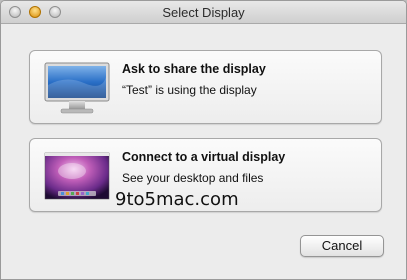 The image size is (407, 280). What do you see at coordinates (194, 69) in the screenshot?
I see `option-title: Ask to share the display` at bounding box center [194, 69].